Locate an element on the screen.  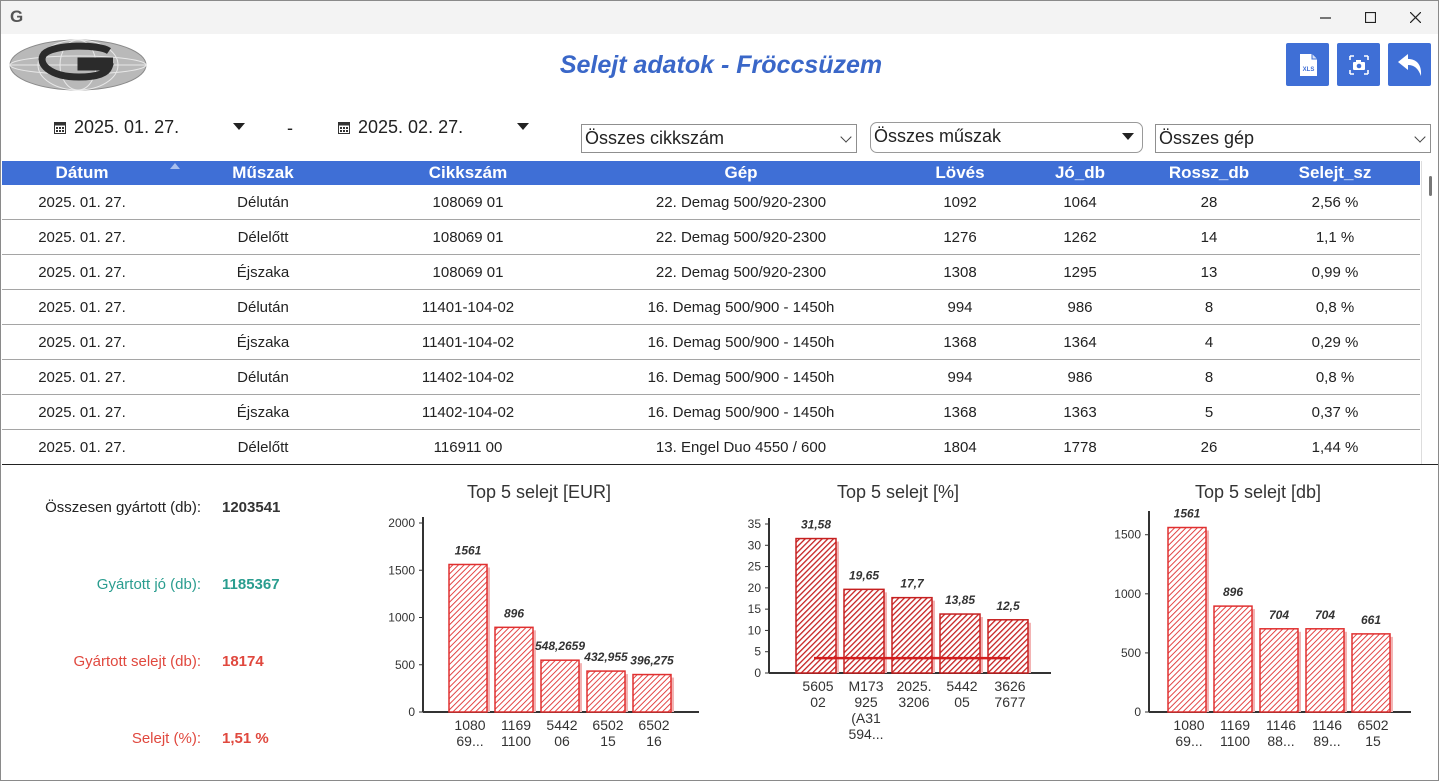
x-tick-label: 5442 is located at coordinates (561, 725).